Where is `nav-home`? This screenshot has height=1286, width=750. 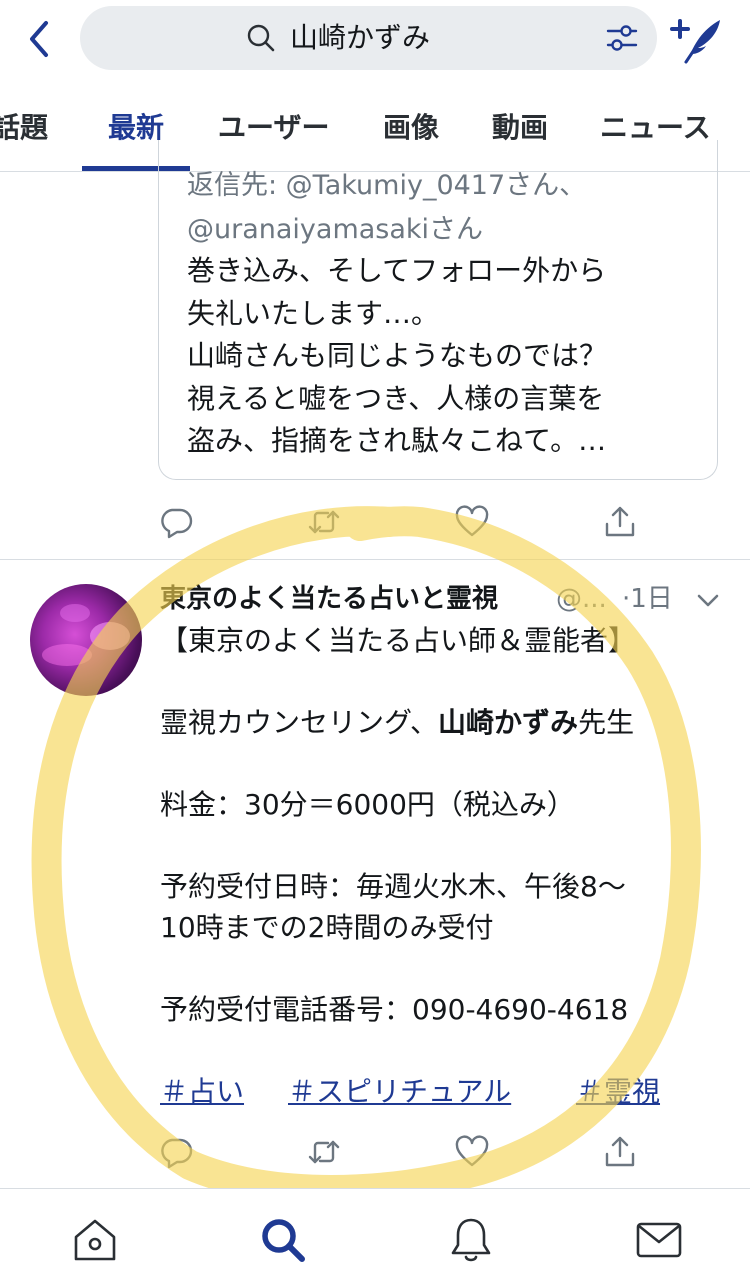
nav-home is located at coordinates (95, 1240).